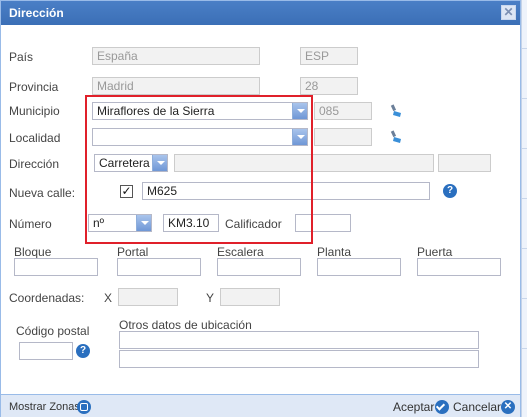  Describe the element at coordinates (343, 137) in the screenshot. I see `localidad-code-field` at that location.